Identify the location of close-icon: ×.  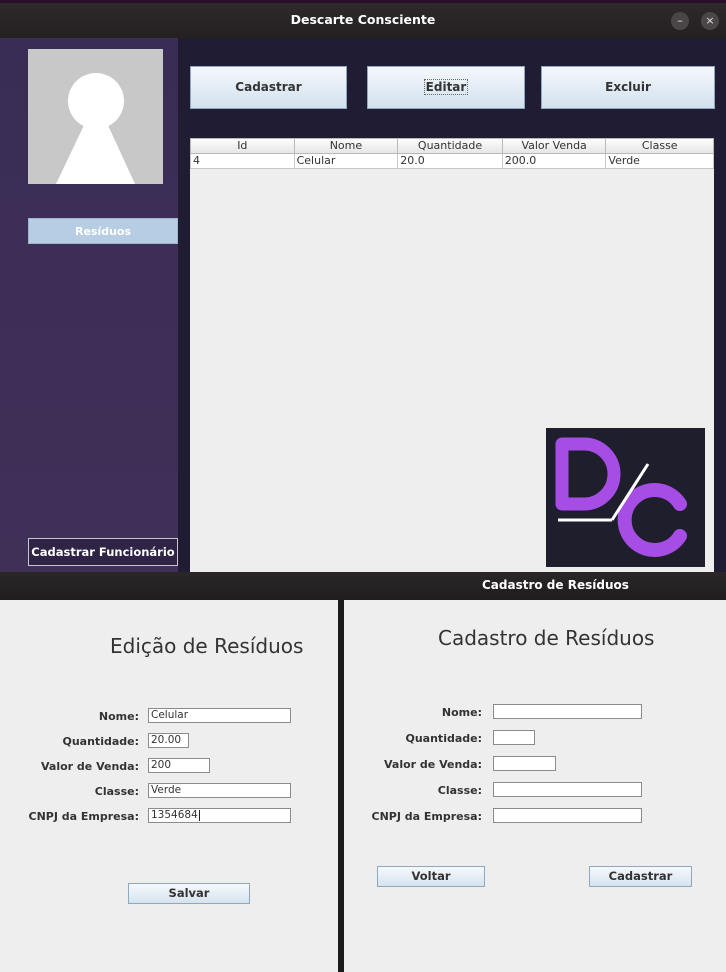
(710, 21).